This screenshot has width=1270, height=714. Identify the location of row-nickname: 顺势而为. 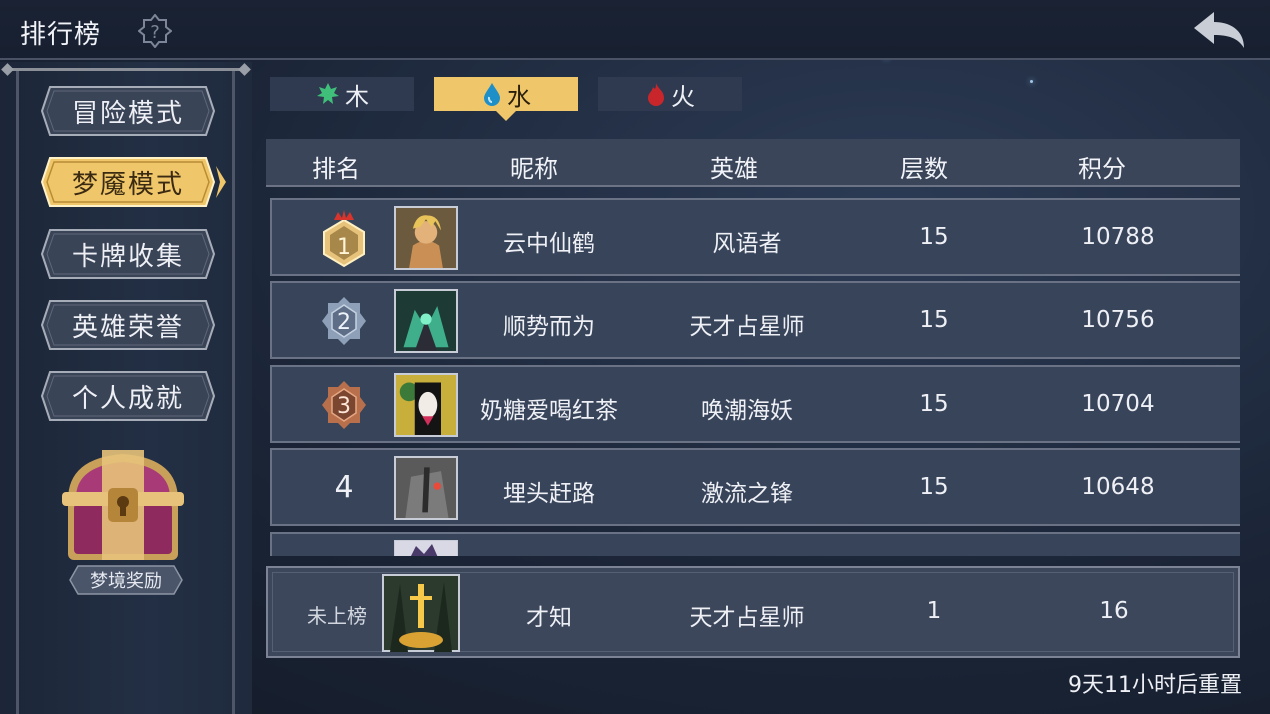
(549, 327).